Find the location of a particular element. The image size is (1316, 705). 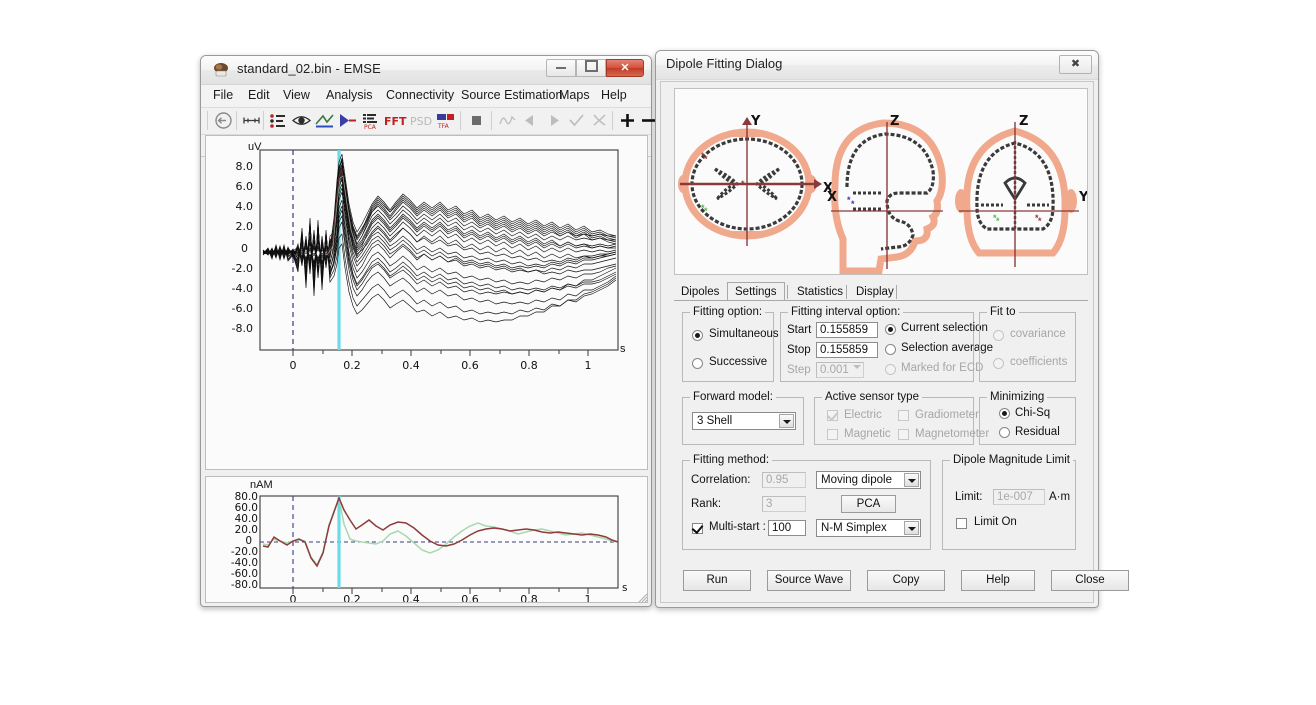

label-limit-on: Limit On is located at coordinates (995, 522).